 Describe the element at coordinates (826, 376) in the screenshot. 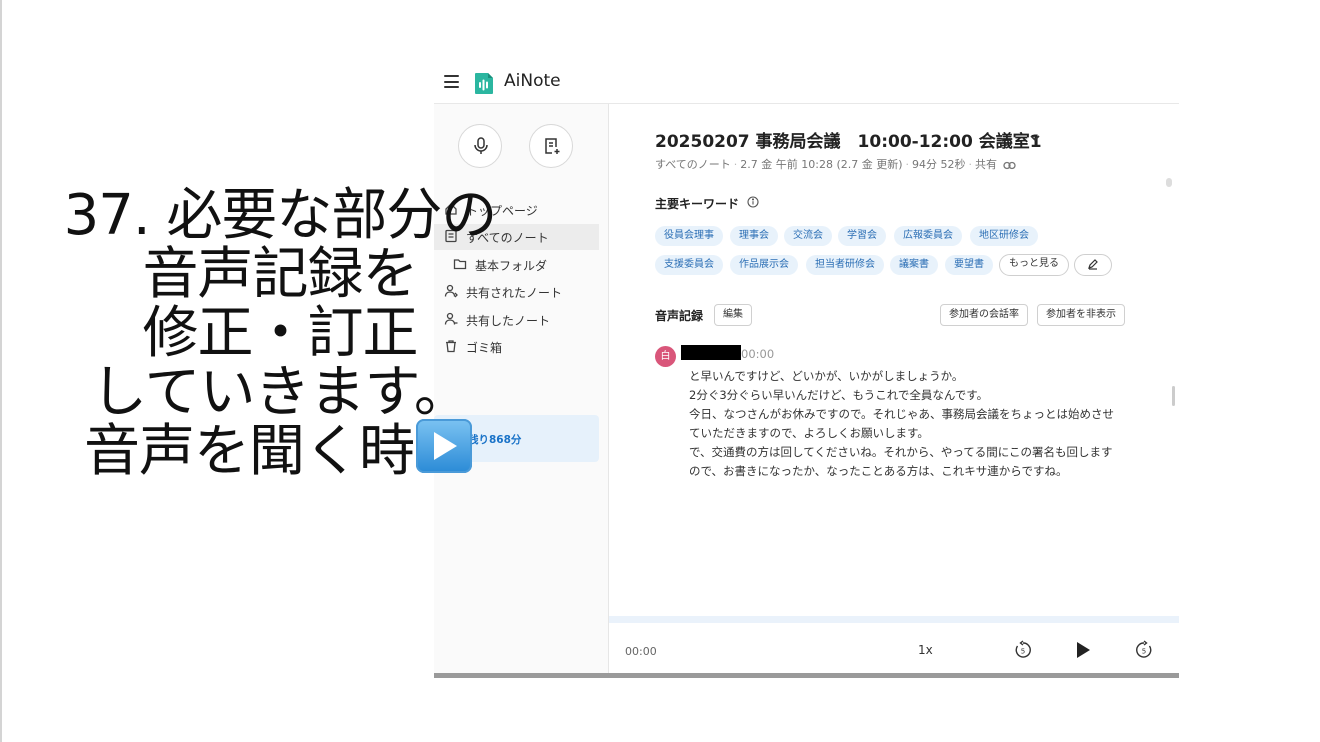

I see `transcript-line: と早いんですけど、どいかが、いかがしましょうか。` at that location.